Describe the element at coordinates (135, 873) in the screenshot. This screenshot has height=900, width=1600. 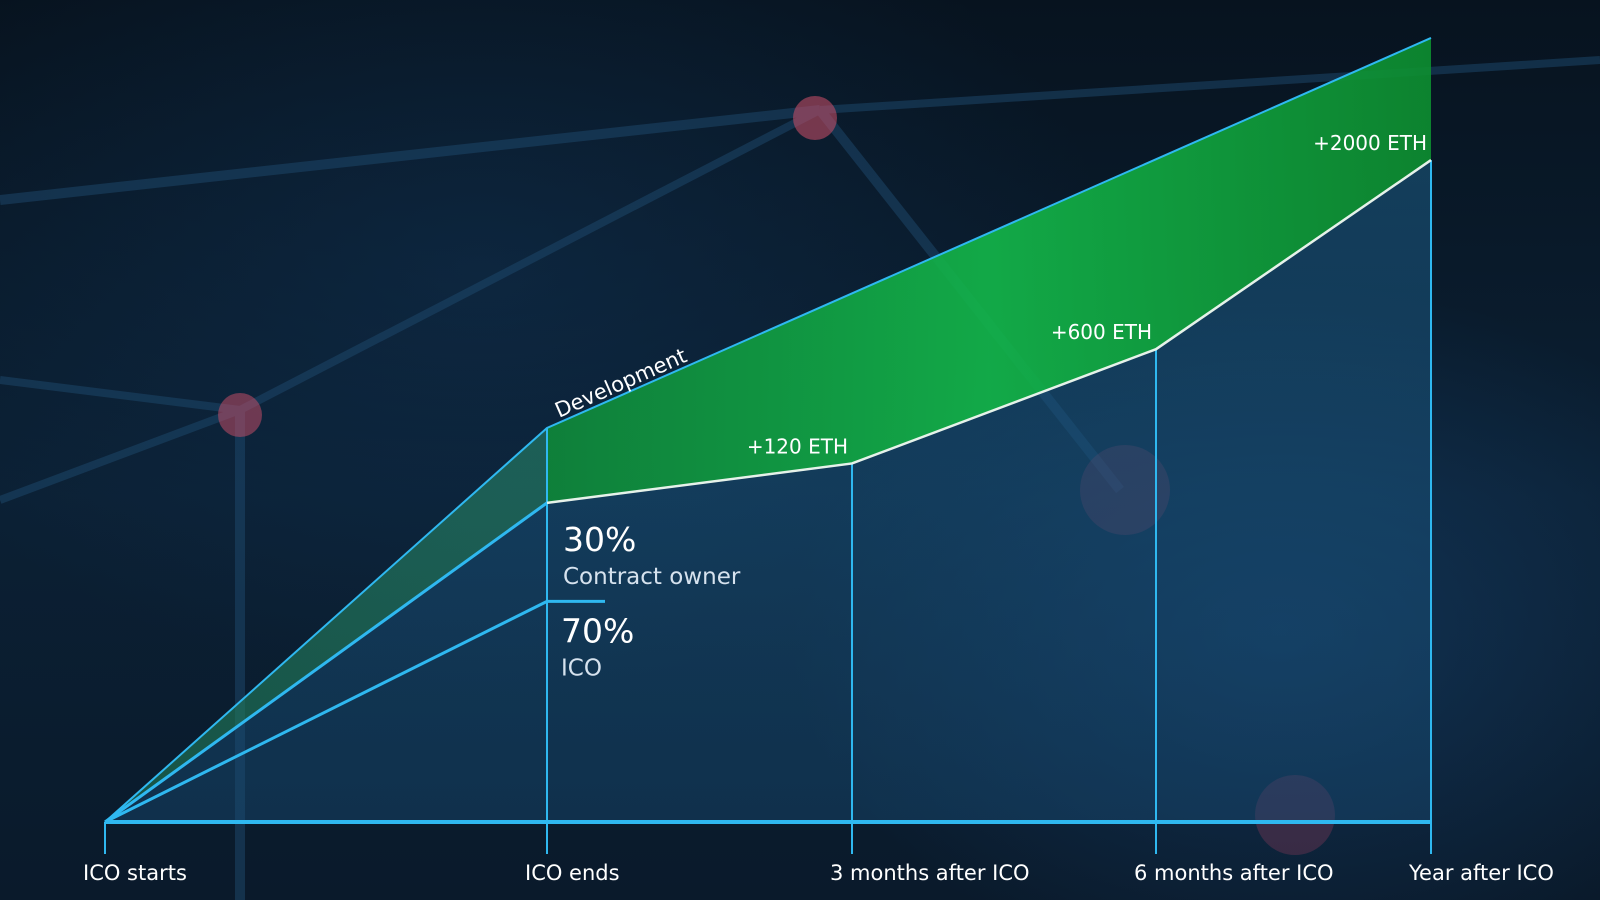
I see `x-tick-label: ICO starts` at that location.